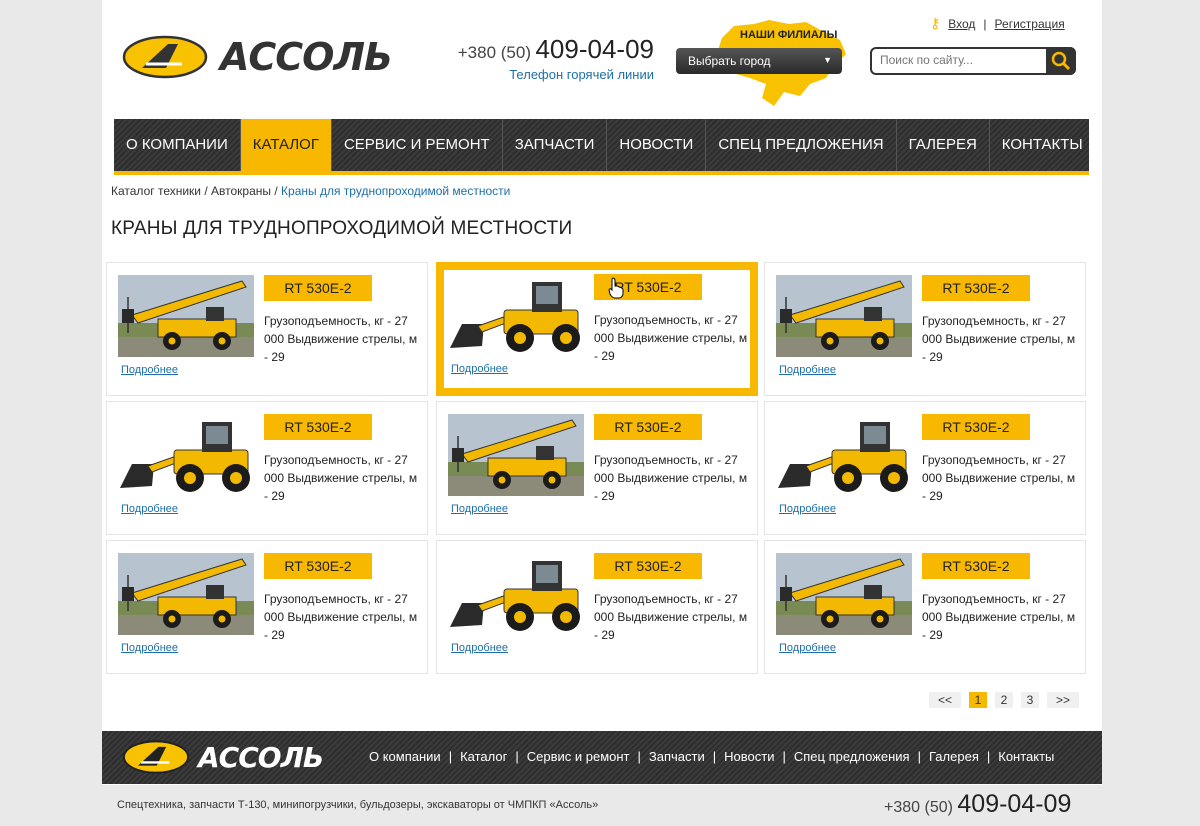 The width and height of the screenshot is (1200, 826). I want to click on footer-nav-item: Галерея, so click(954, 756).